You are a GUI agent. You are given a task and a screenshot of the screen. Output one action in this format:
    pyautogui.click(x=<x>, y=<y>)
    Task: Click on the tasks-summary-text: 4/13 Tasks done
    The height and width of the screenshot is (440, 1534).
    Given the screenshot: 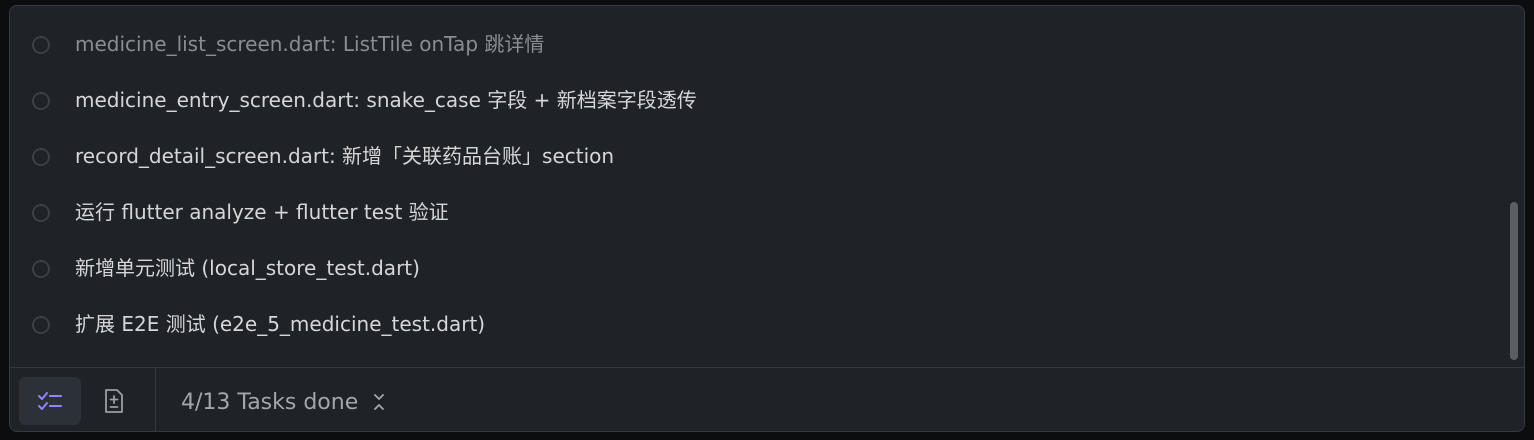 What is the action you would take?
    pyautogui.click(x=270, y=402)
    